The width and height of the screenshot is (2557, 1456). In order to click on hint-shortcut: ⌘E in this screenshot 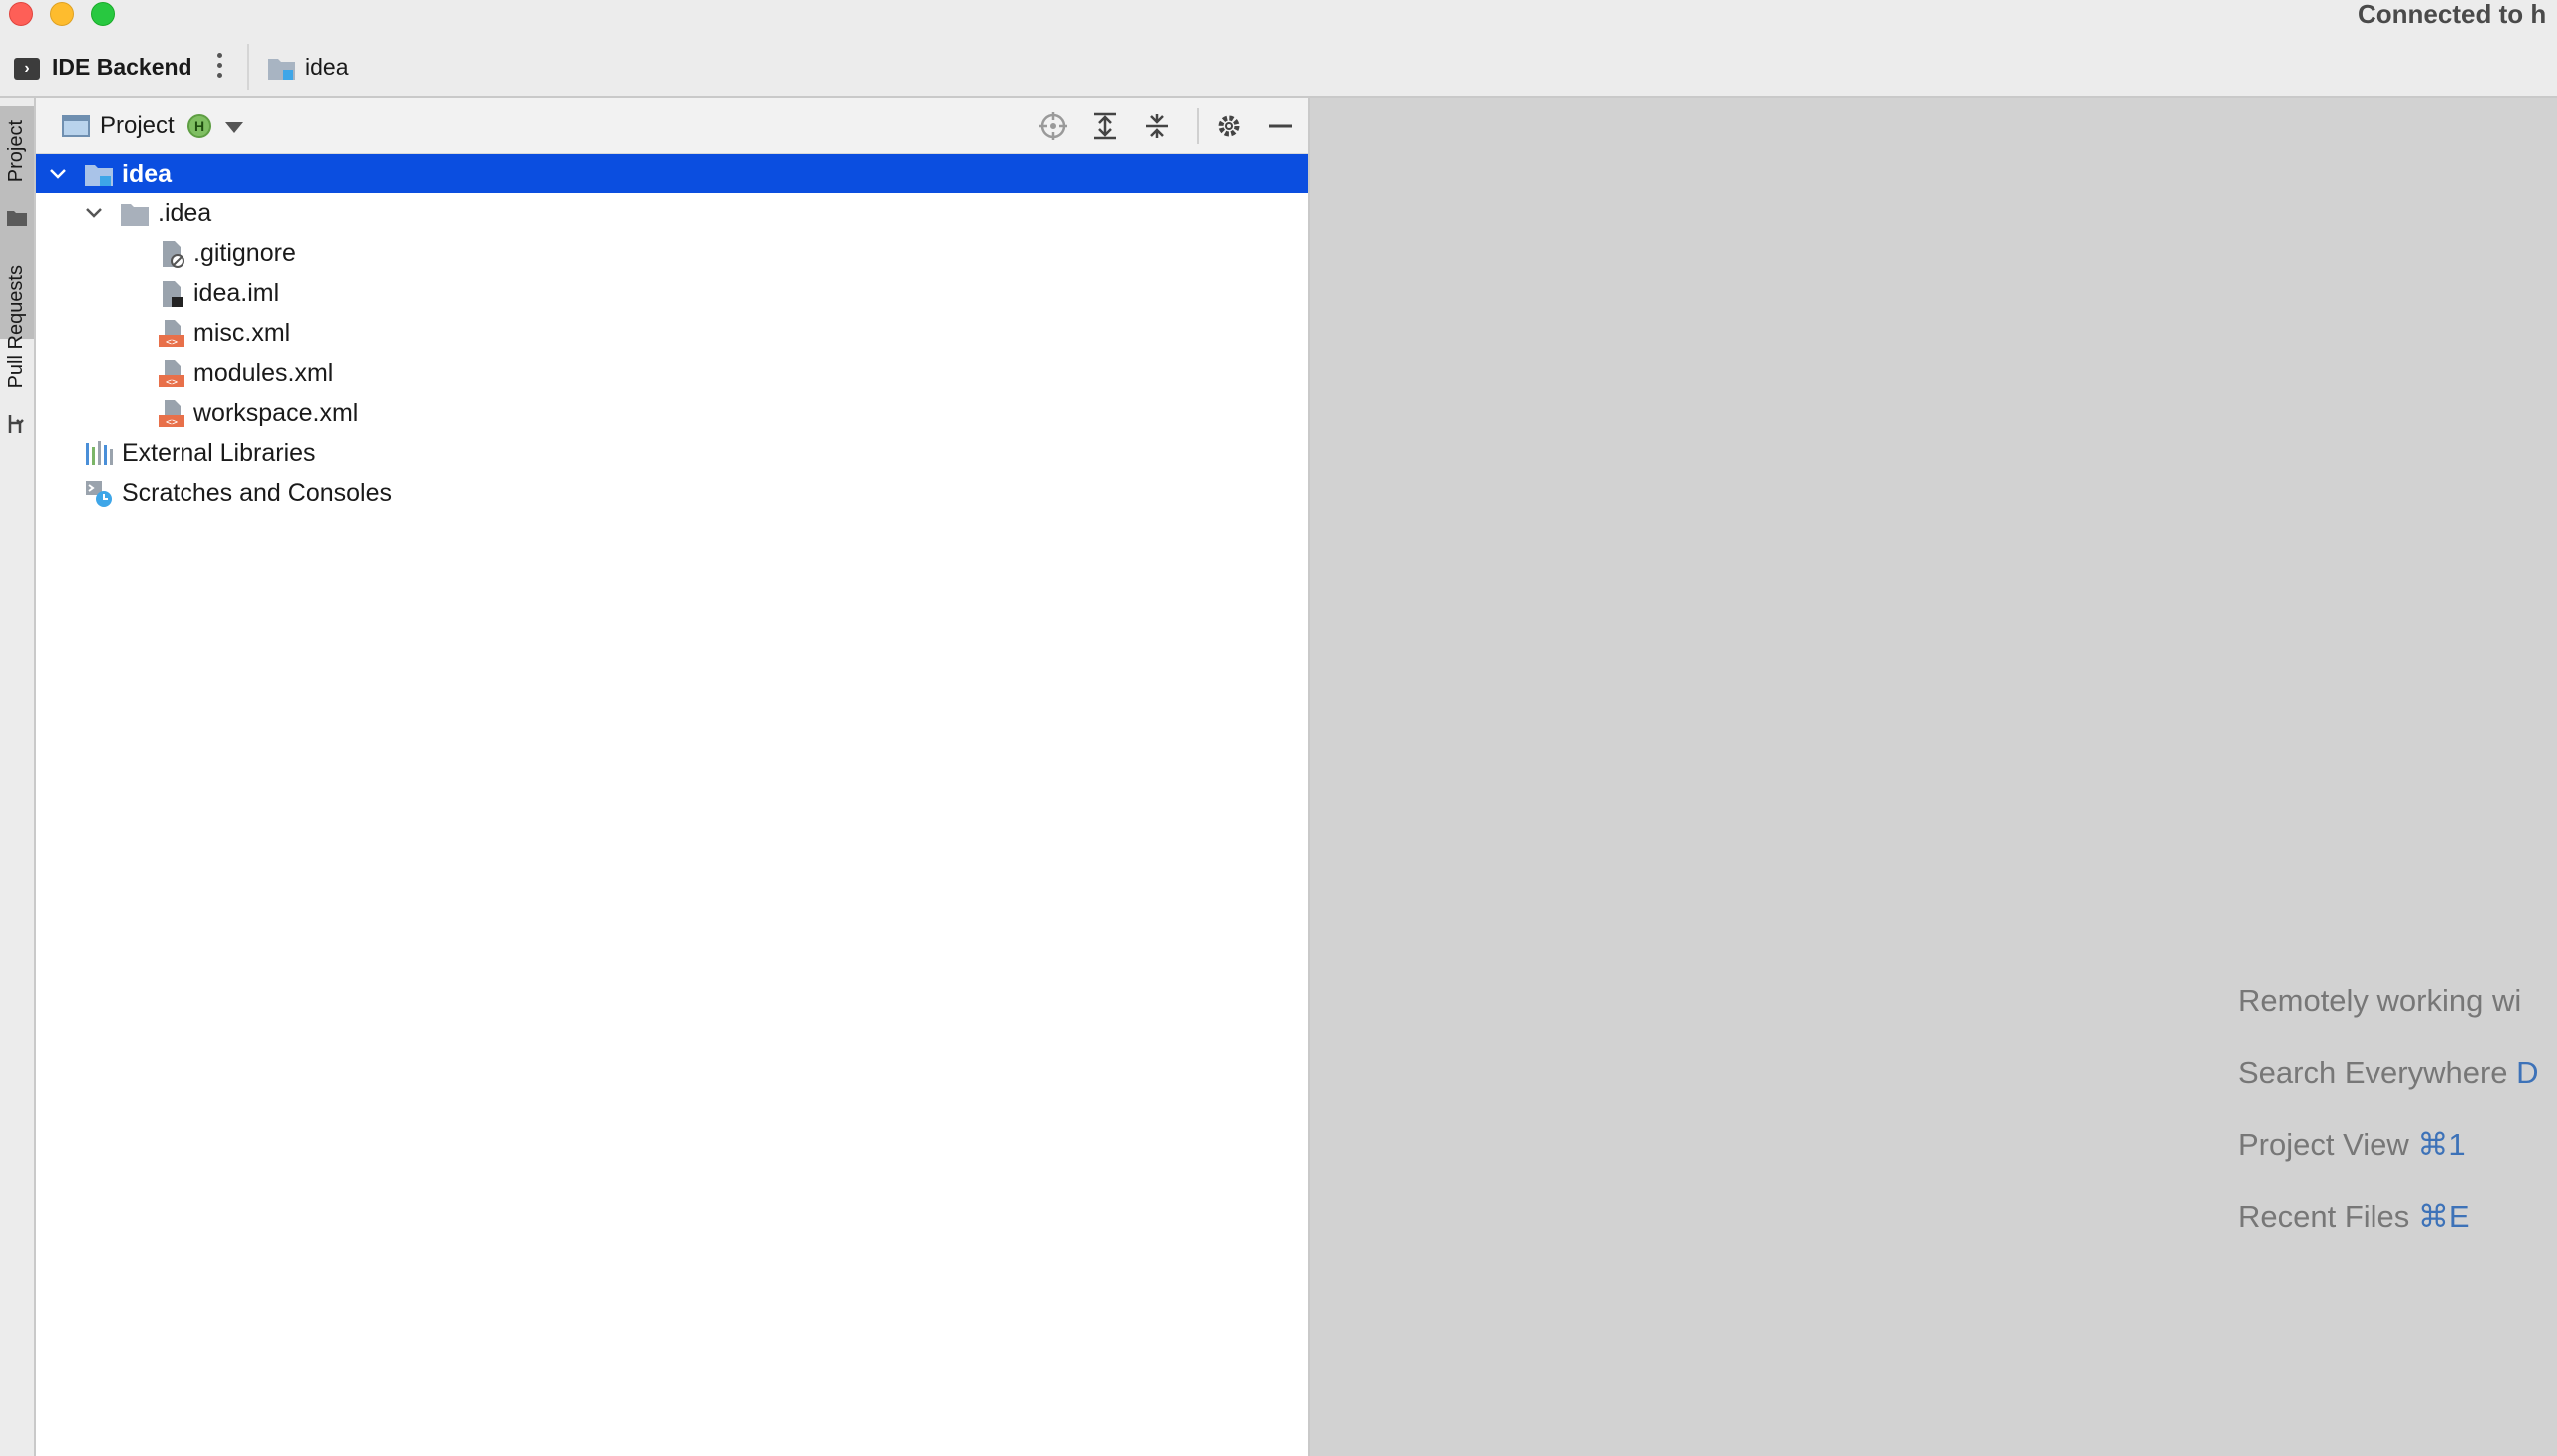, I will do `click(2443, 1216)`.